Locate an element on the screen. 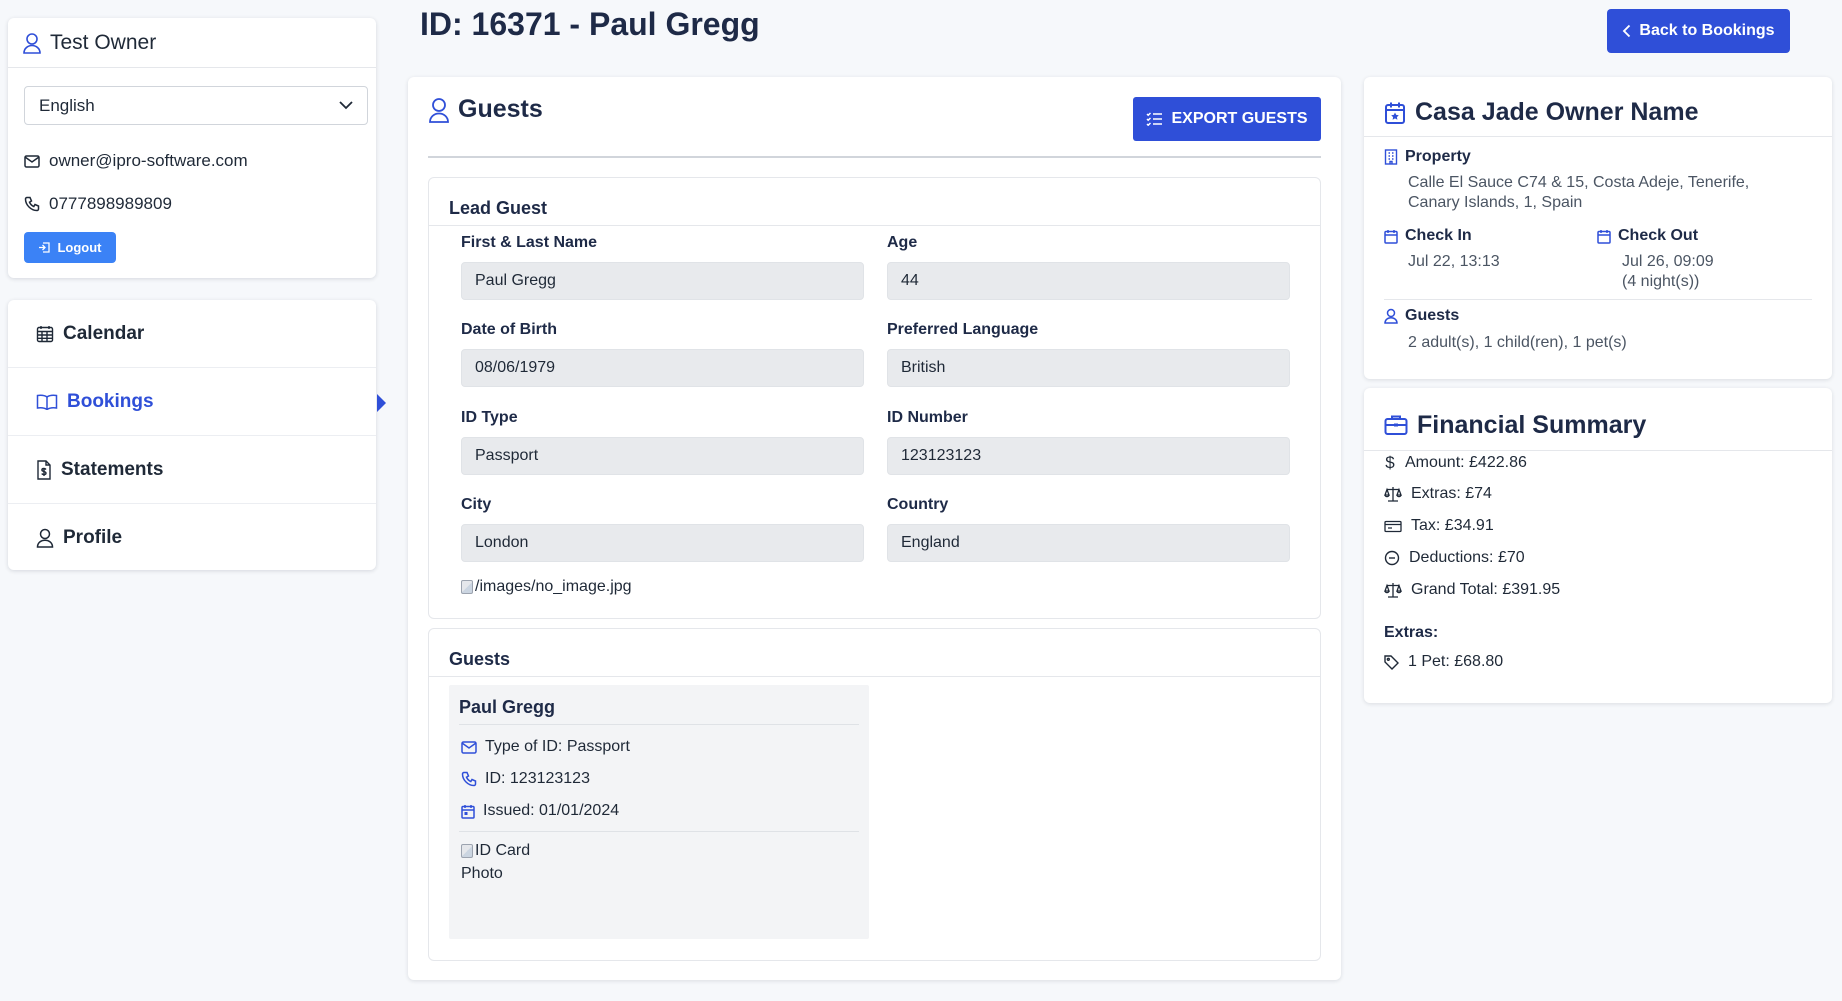  field-id-type: ID Type Passport is located at coordinates (662, 442).